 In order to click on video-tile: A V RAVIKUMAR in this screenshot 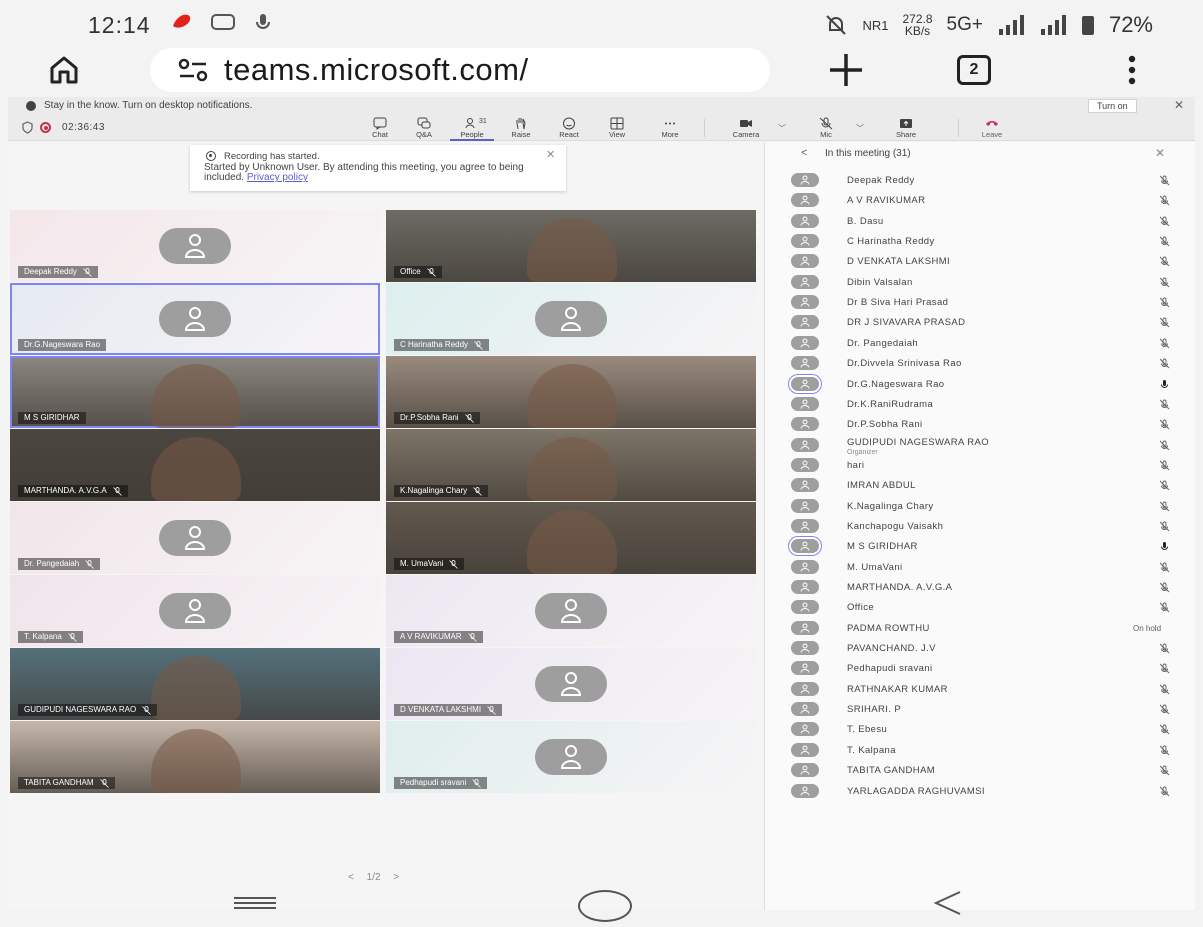, I will do `click(571, 611)`.